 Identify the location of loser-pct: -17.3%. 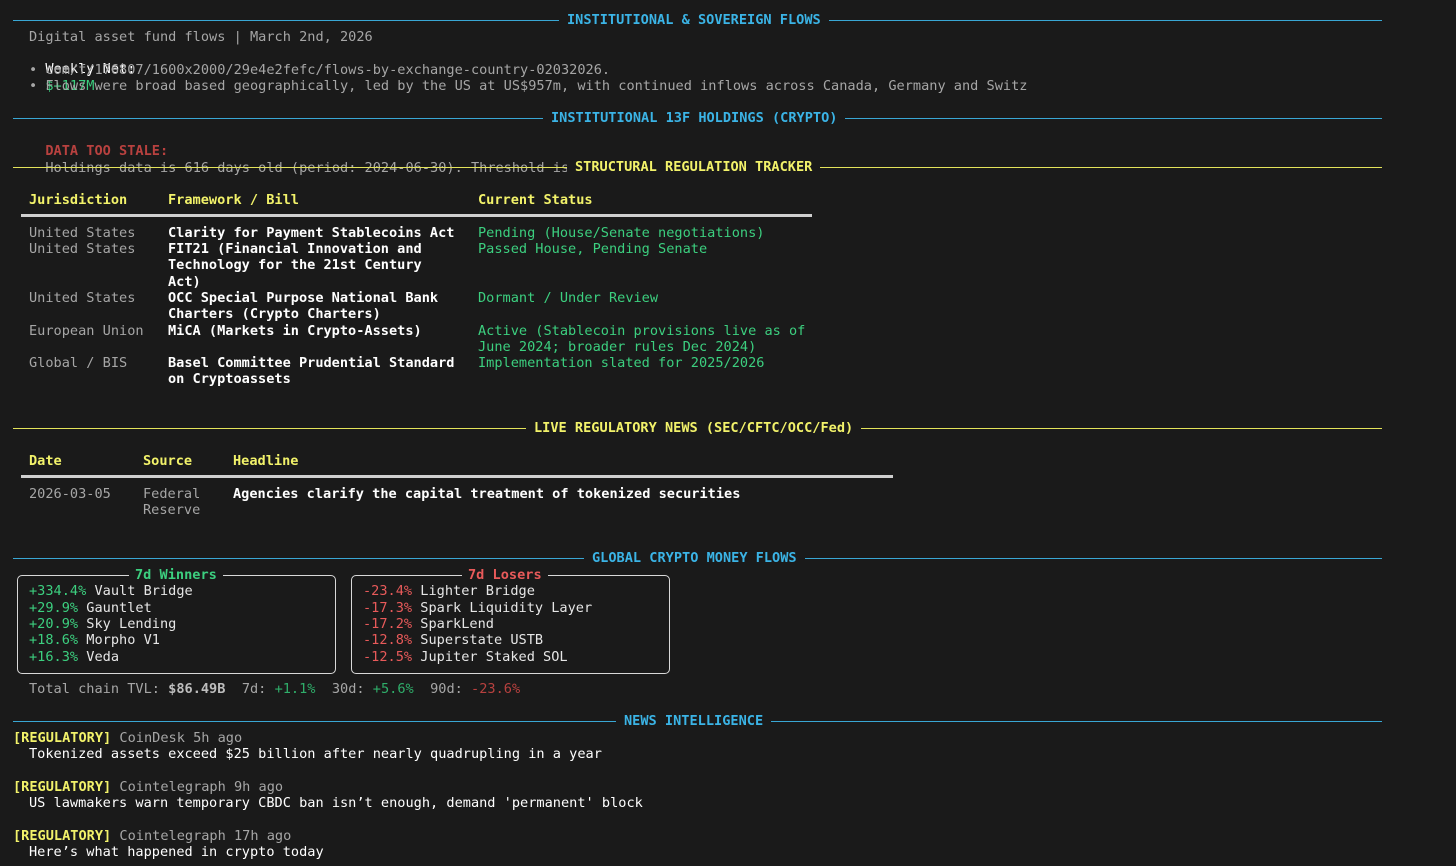
(388, 608).